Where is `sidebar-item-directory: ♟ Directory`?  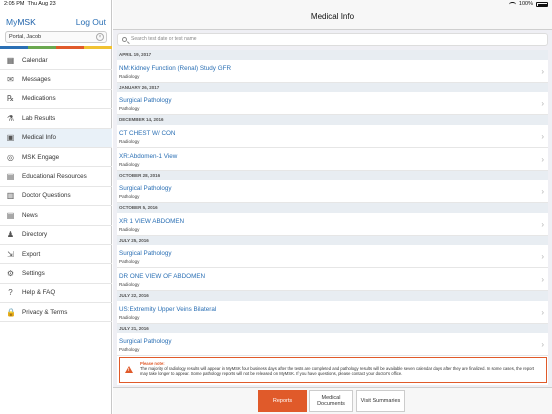
sidebar-item-directory: ♟ Directory is located at coordinates (56, 235).